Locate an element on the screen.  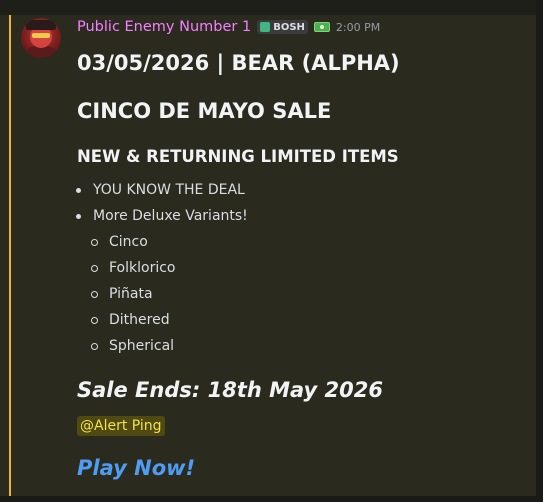
mention-highlight-bar is located at coordinates (10, 255).